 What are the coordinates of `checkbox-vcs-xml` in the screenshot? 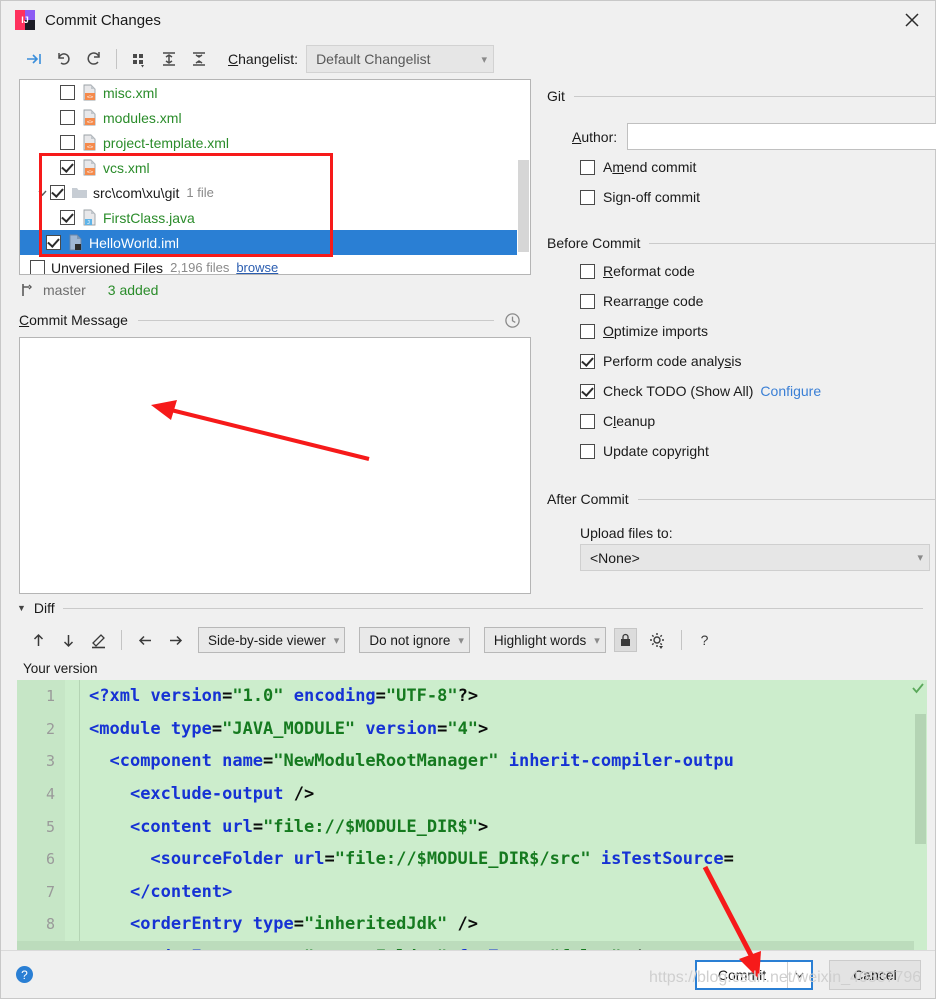 It's located at (67, 167).